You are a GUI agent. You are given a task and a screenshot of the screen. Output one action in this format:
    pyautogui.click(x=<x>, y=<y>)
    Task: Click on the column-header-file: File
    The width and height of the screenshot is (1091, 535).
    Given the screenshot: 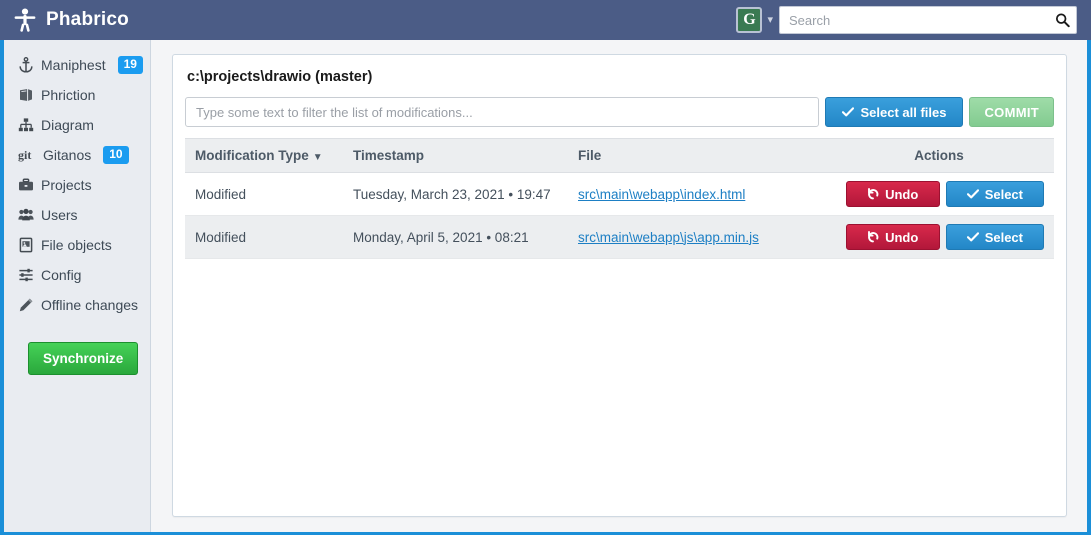 What is the action you would take?
    pyautogui.click(x=697, y=155)
    